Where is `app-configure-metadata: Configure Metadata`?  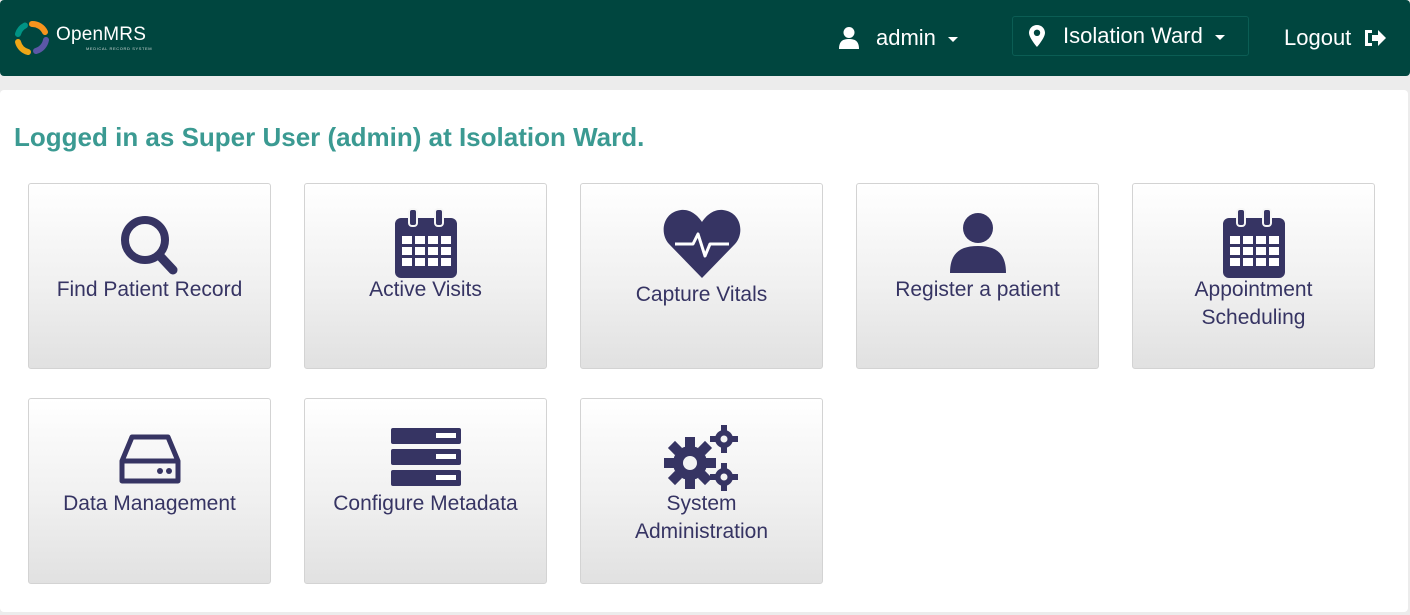
app-configure-metadata: Configure Metadata is located at coordinates (425, 491).